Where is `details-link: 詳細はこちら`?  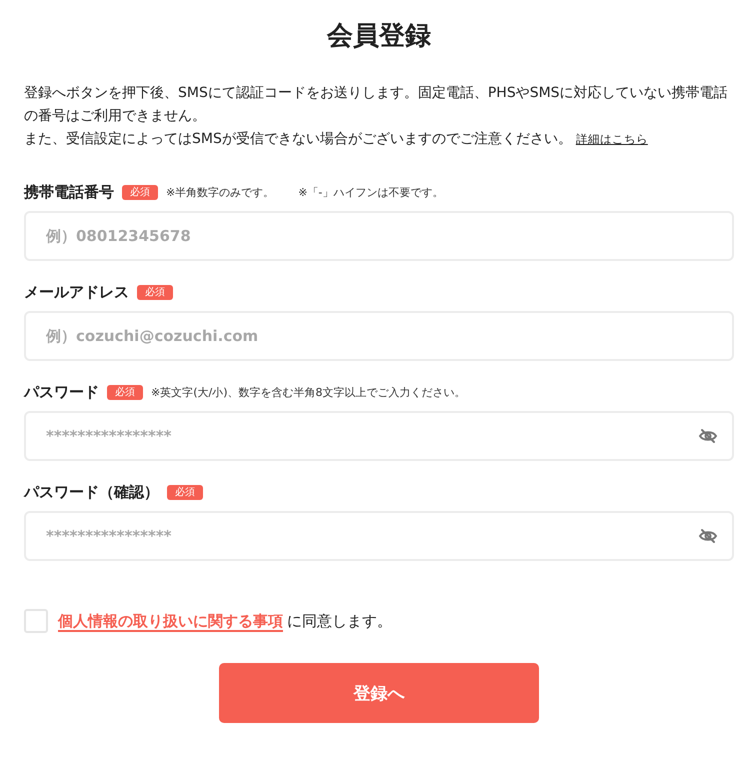
details-link: 詳細はこちら is located at coordinates (612, 139).